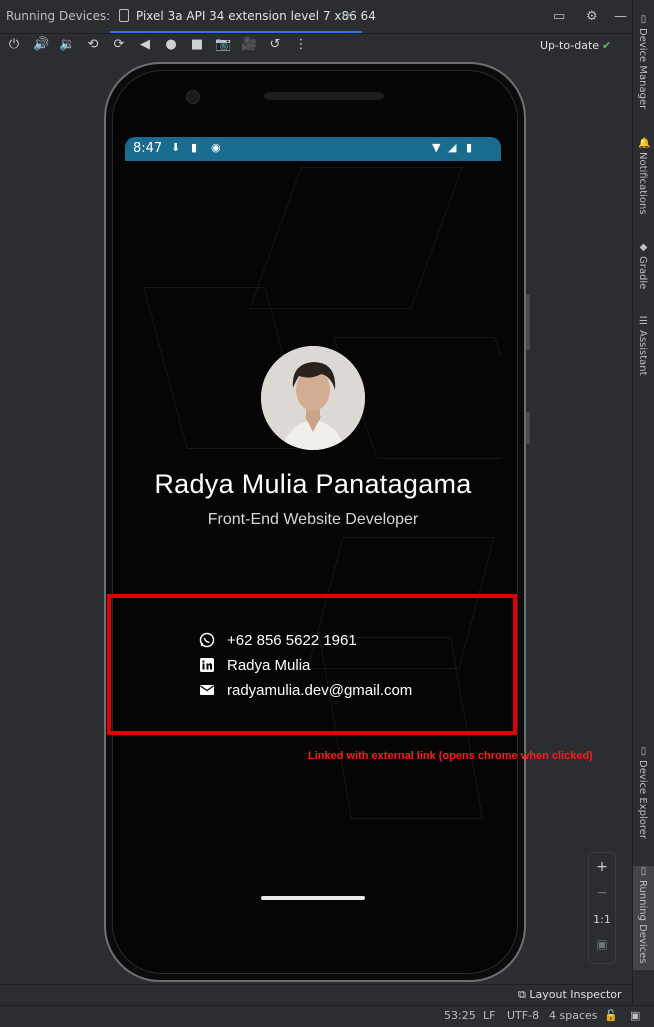 This screenshot has height=1027, width=654. Describe the element at coordinates (575, 994) in the screenshot. I see `layout-inspector-label: Layout Inspector` at that location.